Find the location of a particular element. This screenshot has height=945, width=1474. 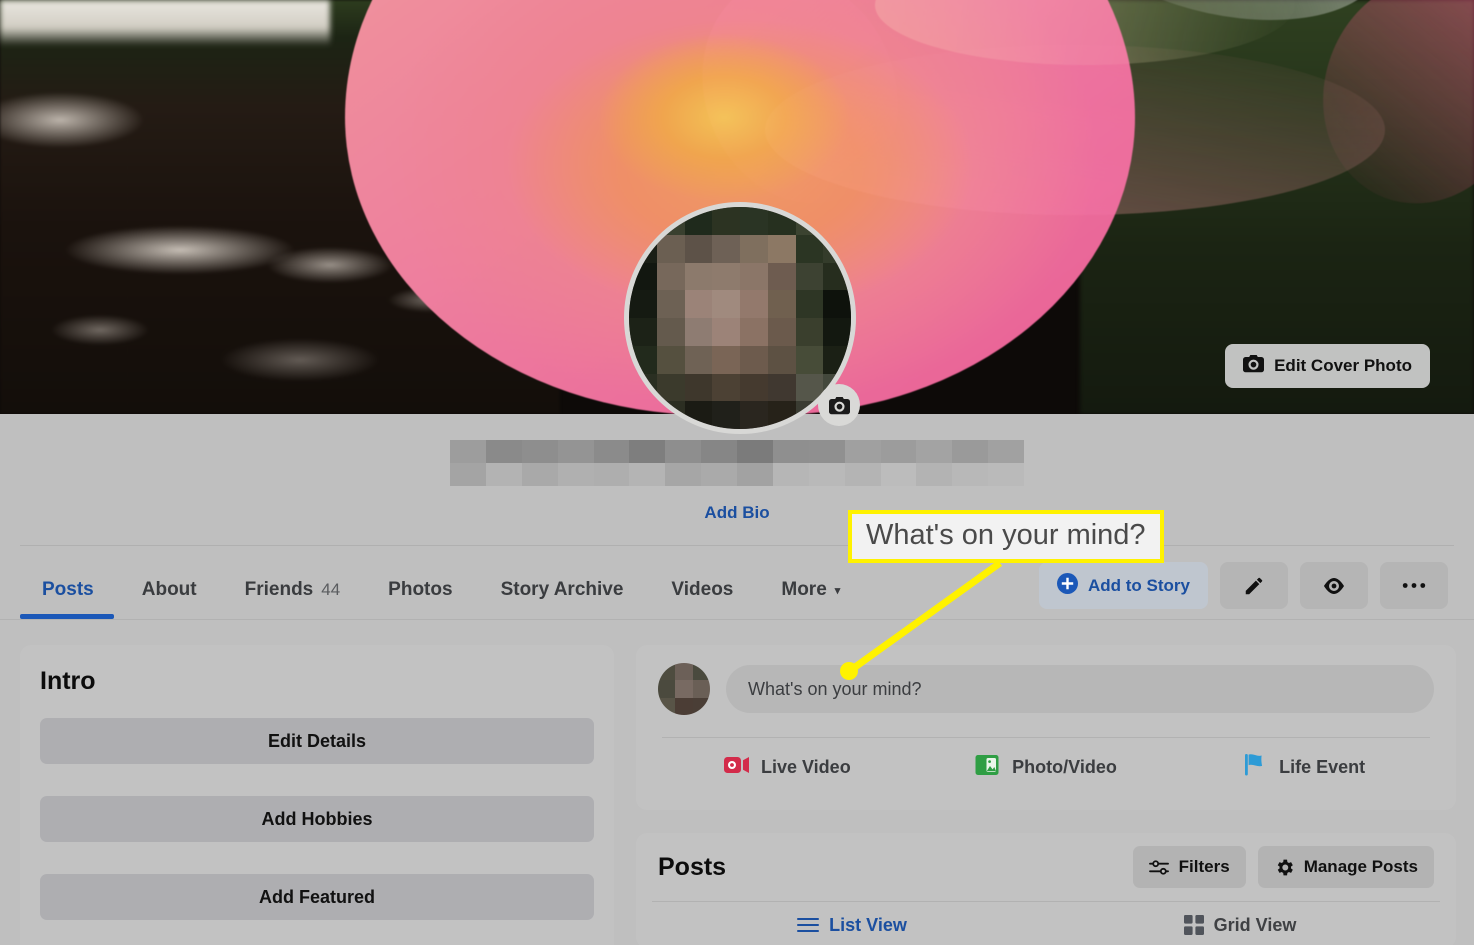

posts-header: Posts Filters Manage Posts is located at coordinates (1046, 867).